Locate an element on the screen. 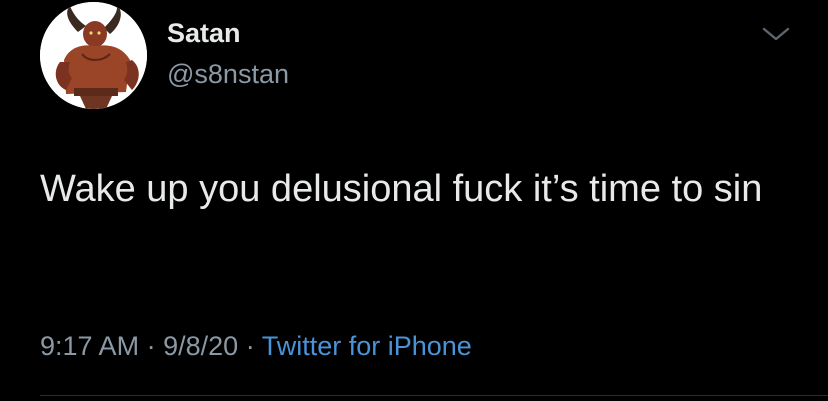 This screenshot has height=401, width=828. chevron-down-icon is located at coordinates (776, 34).